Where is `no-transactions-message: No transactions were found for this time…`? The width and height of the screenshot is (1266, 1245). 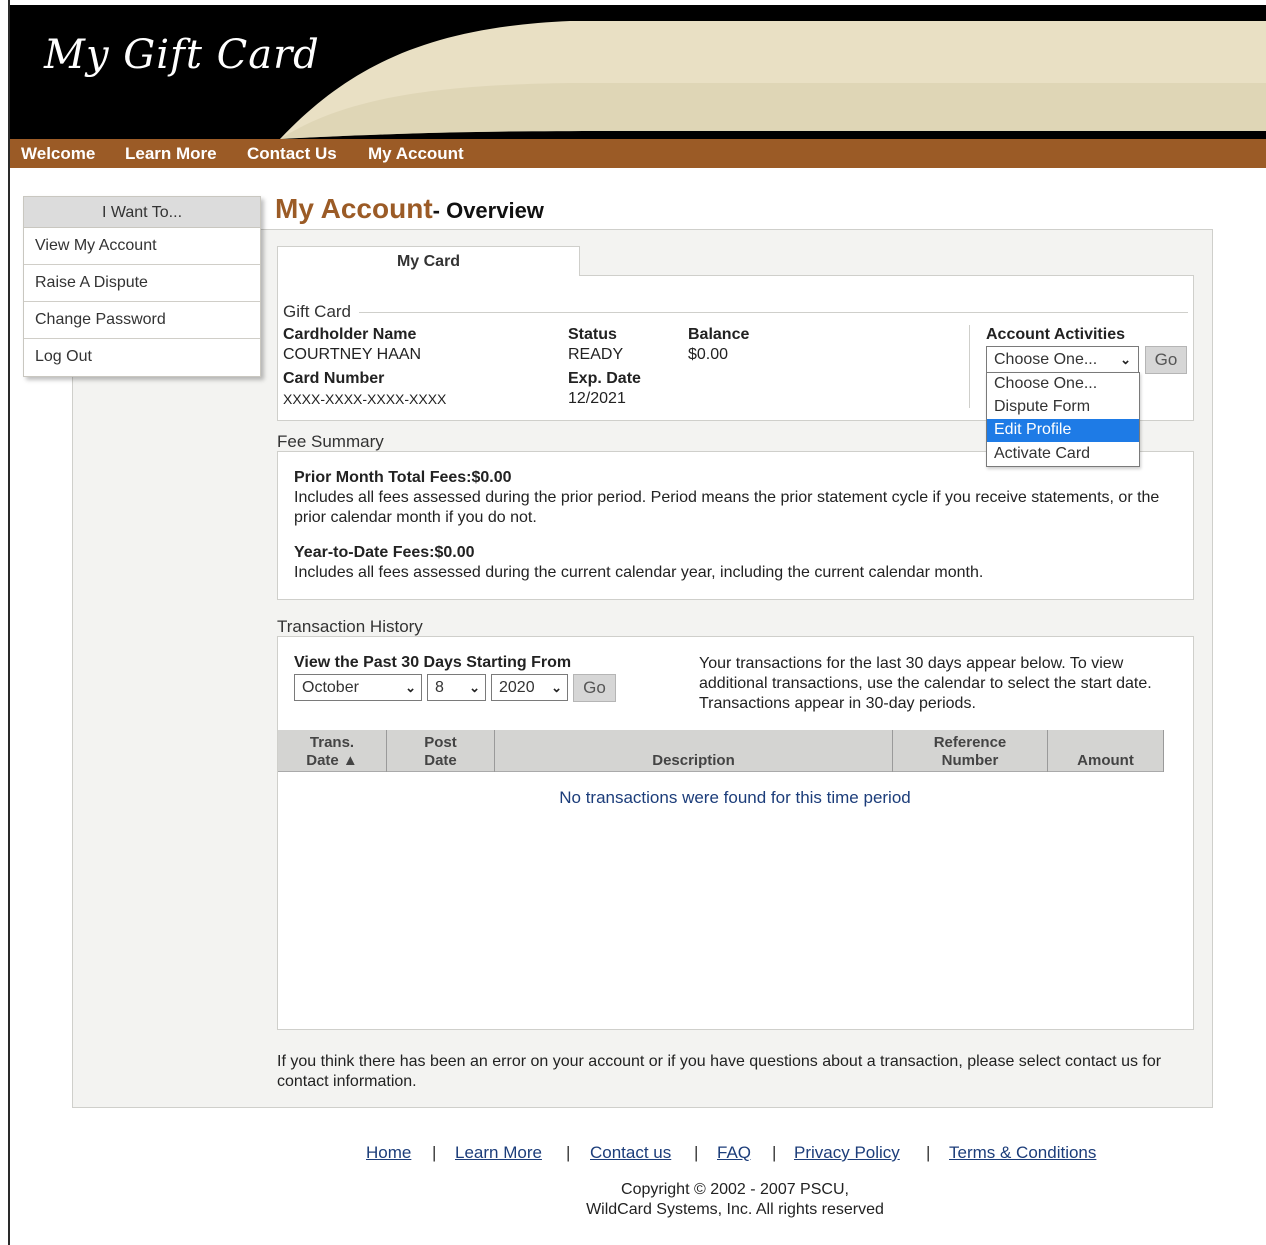 no-transactions-message: No transactions were found for this time… is located at coordinates (735, 797).